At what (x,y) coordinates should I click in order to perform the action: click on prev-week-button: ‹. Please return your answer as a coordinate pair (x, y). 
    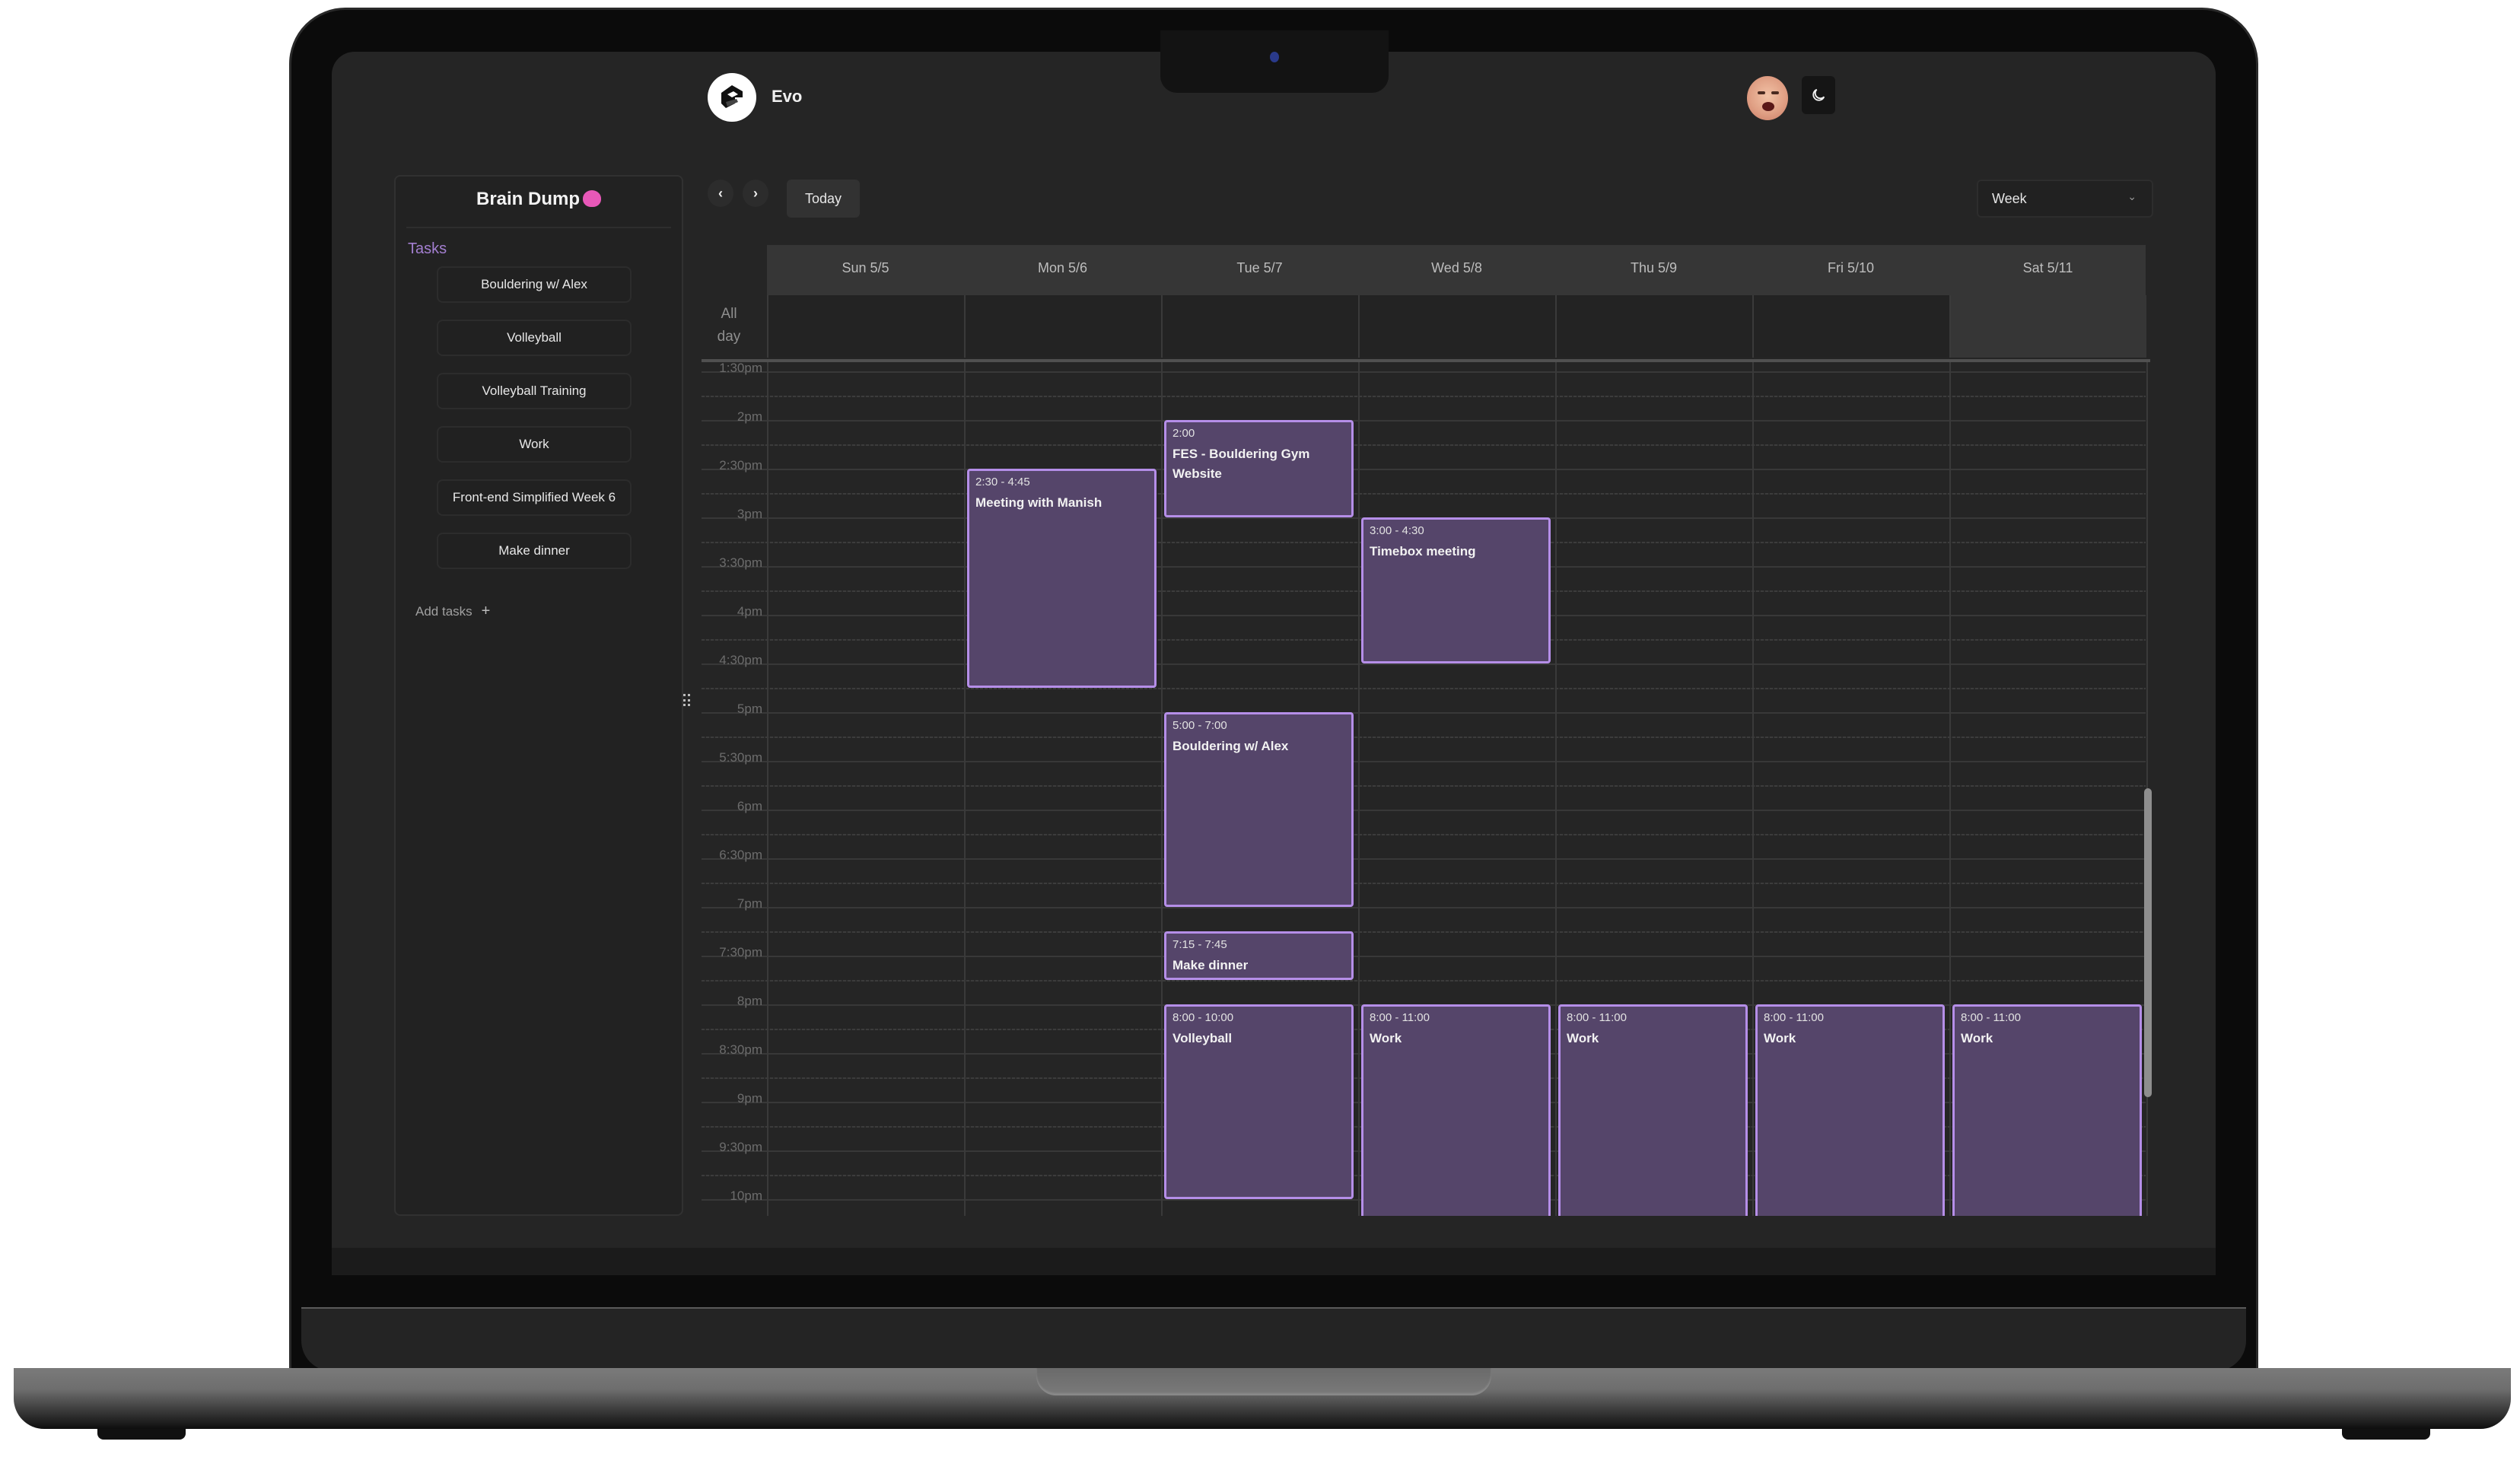
    Looking at the image, I should click on (721, 193).